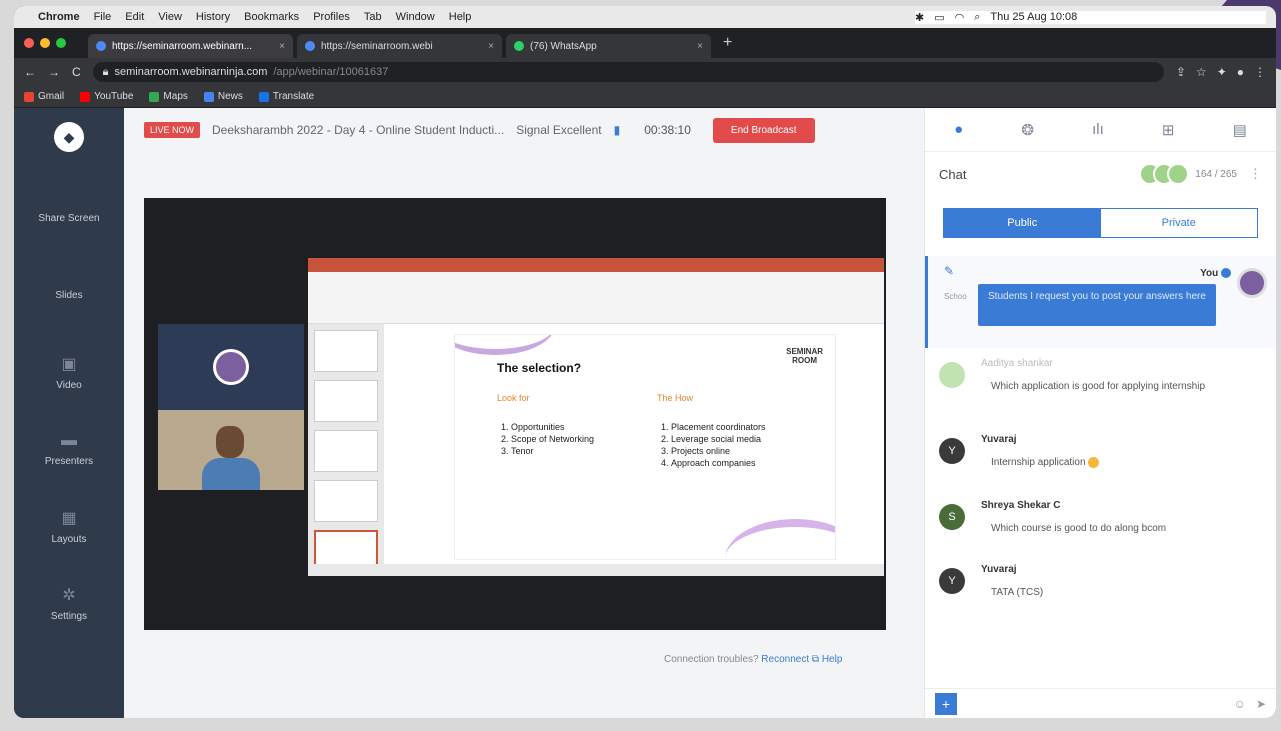  What do you see at coordinates (832, 659) in the screenshot?
I see `help-link: Help` at bounding box center [832, 659].